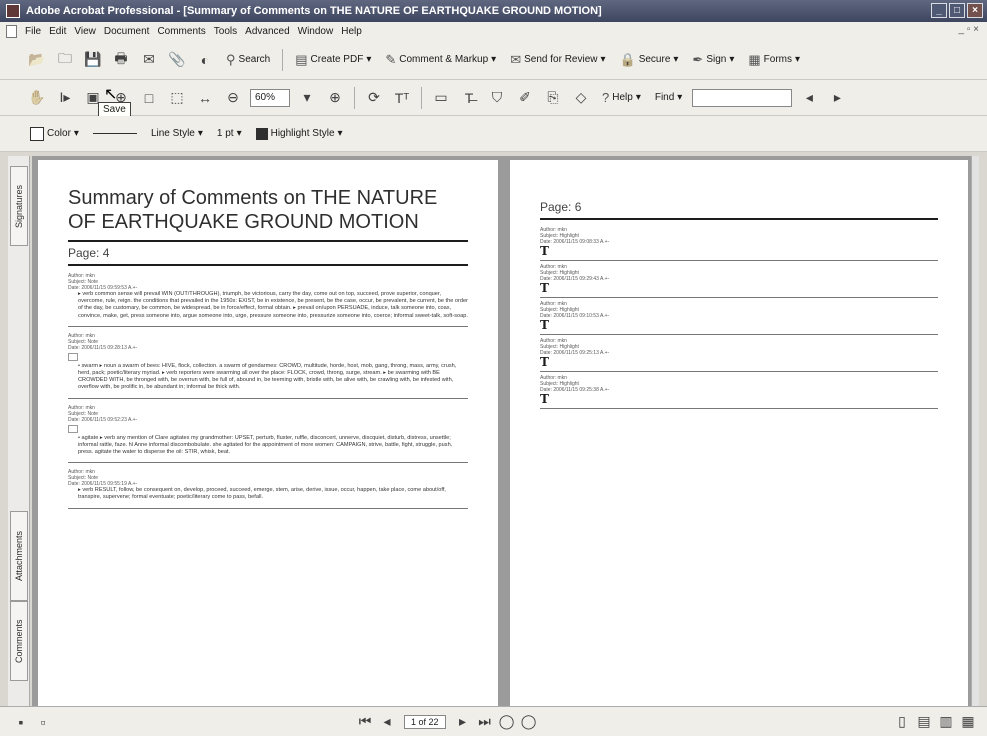 The width and height of the screenshot is (987, 736). What do you see at coordinates (19, 206) in the screenshot?
I see `tab-signatures: Signatures` at bounding box center [19, 206].